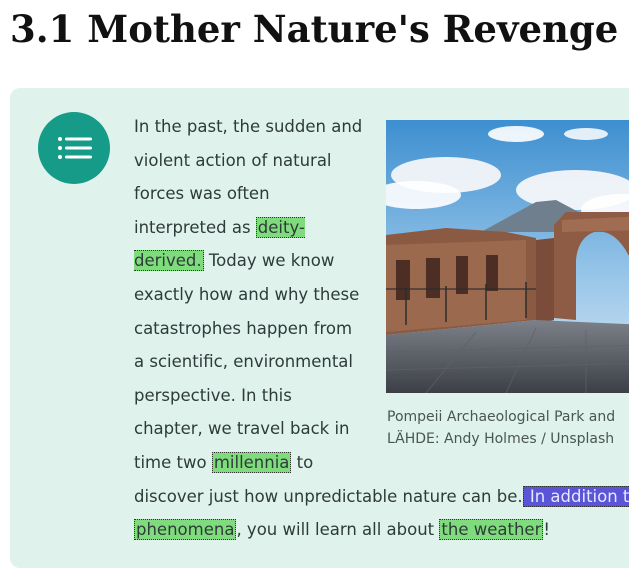 This screenshot has height=568, width=629. I want to click on intro-text-segment: !, so click(546, 530).